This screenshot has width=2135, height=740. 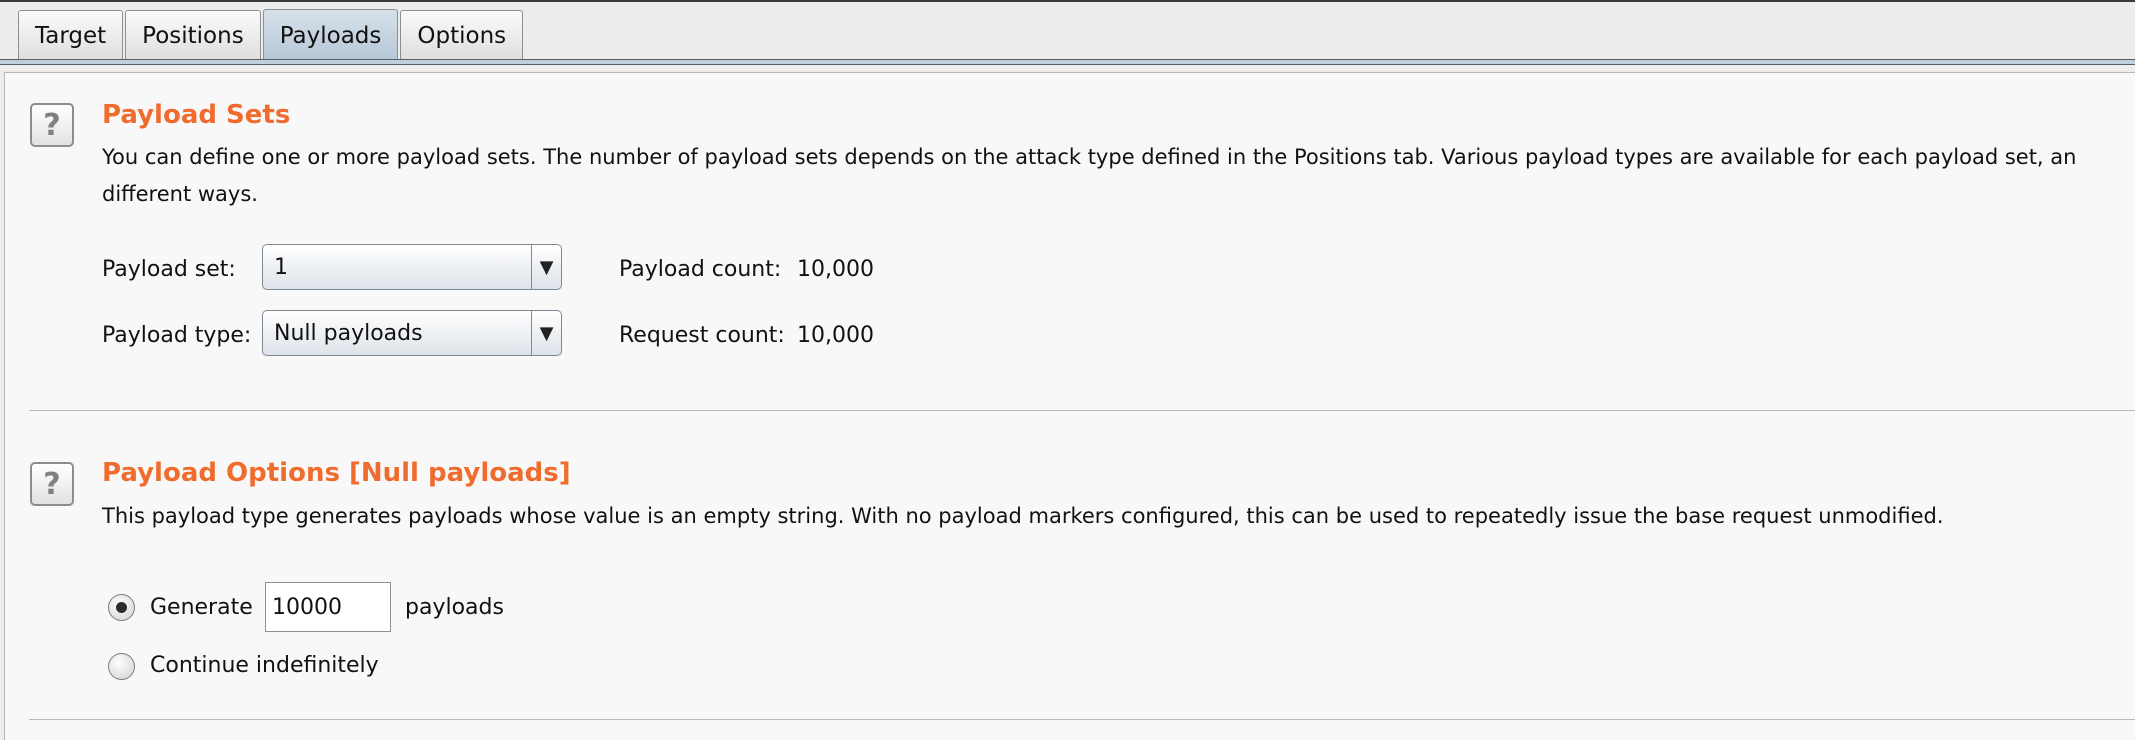 I want to click on tab-payloads: Payloads, so click(x=330, y=35).